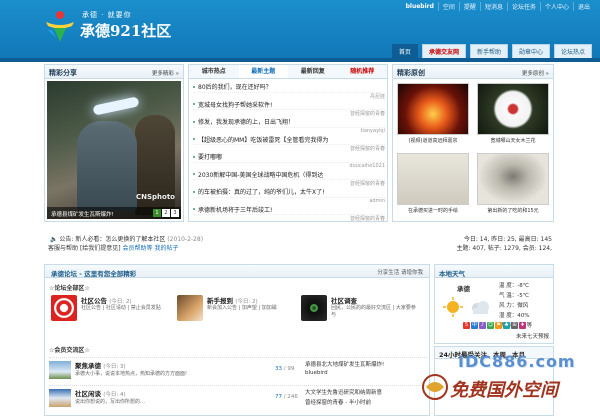 The height and width of the screenshot is (416, 600). What do you see at coordinates (572, 51) in the screenshot?
I see `nav-hot: 论坛热点` at bounding box center [572, 51].